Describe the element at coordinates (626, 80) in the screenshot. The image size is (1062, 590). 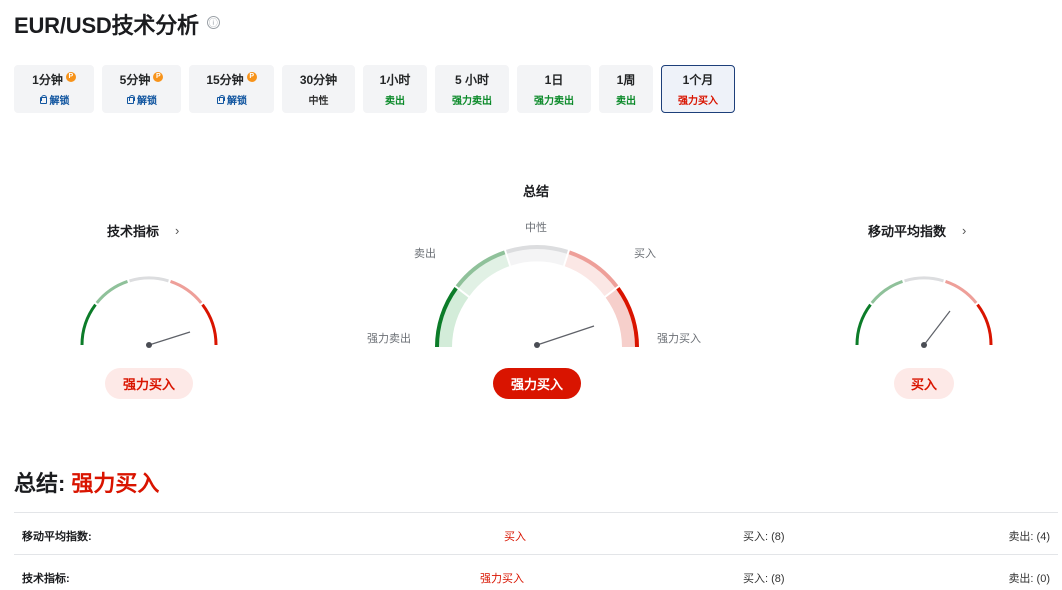
I see `tab-label: 1周` at that location.